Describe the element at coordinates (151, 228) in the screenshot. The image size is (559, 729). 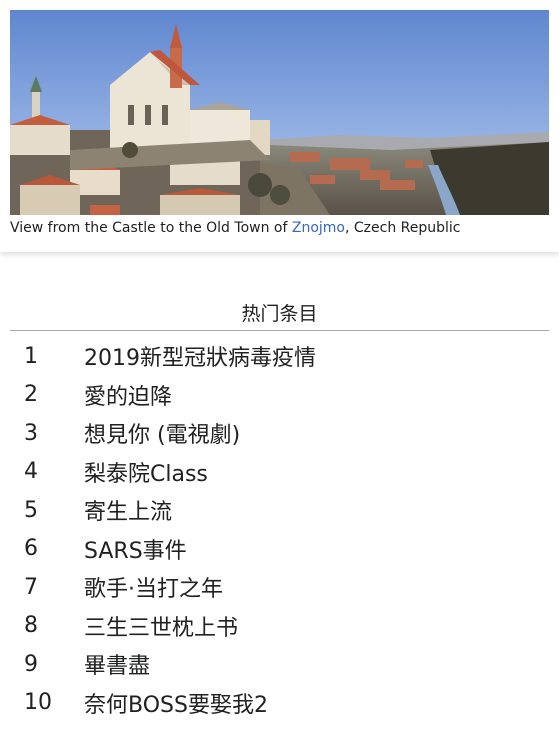
I see `caption-text-prefix: View from the Castle to the Old Town of` at that location.